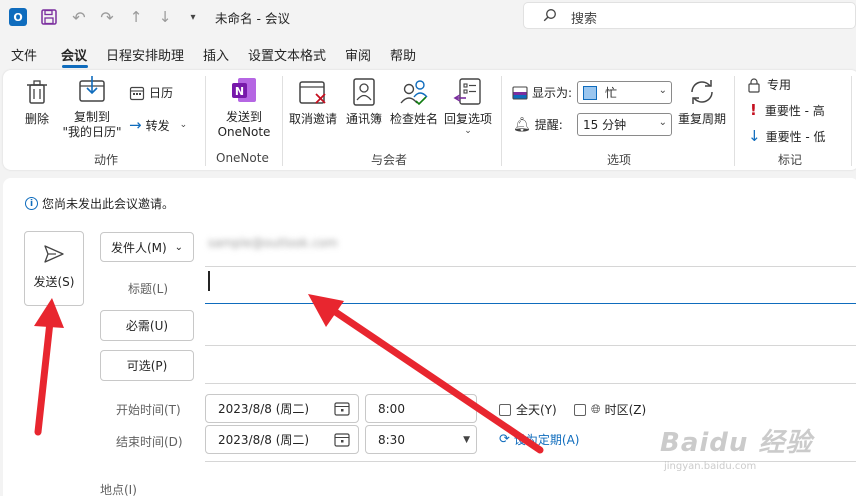  What do you see at coordinates (364, 101) in the screenshot?
I see `address-book-button: 通讯簿` at bounding box center [364, 101].